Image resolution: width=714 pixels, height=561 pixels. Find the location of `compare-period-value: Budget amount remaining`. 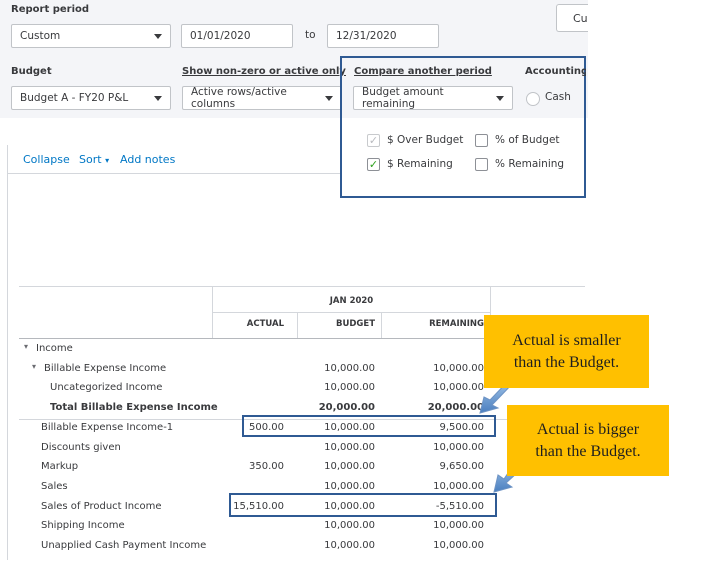

compare-period-value: Budget amount remaining is located at coordinates (403, 98).